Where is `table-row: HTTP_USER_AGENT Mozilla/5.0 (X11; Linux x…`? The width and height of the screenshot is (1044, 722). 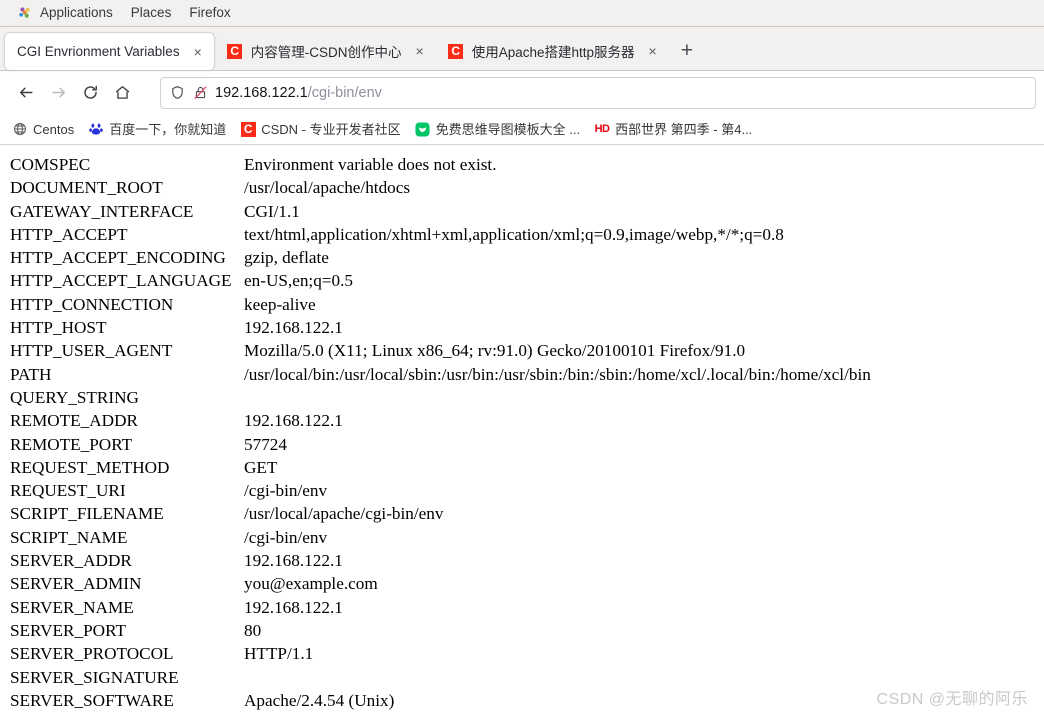 table-row: HTTP_USER_AGENT Mozilla/5.0 (X11; Linux x… is located at coordinates (440, 350).